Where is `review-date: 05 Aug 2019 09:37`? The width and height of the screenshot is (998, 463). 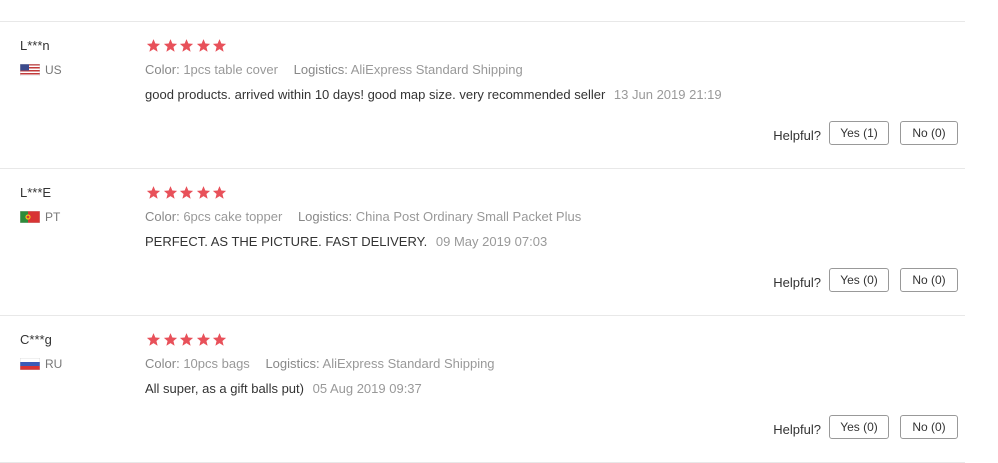
review-date: 05 Aug 2019 09:37 is located at coordinates (367, 388).